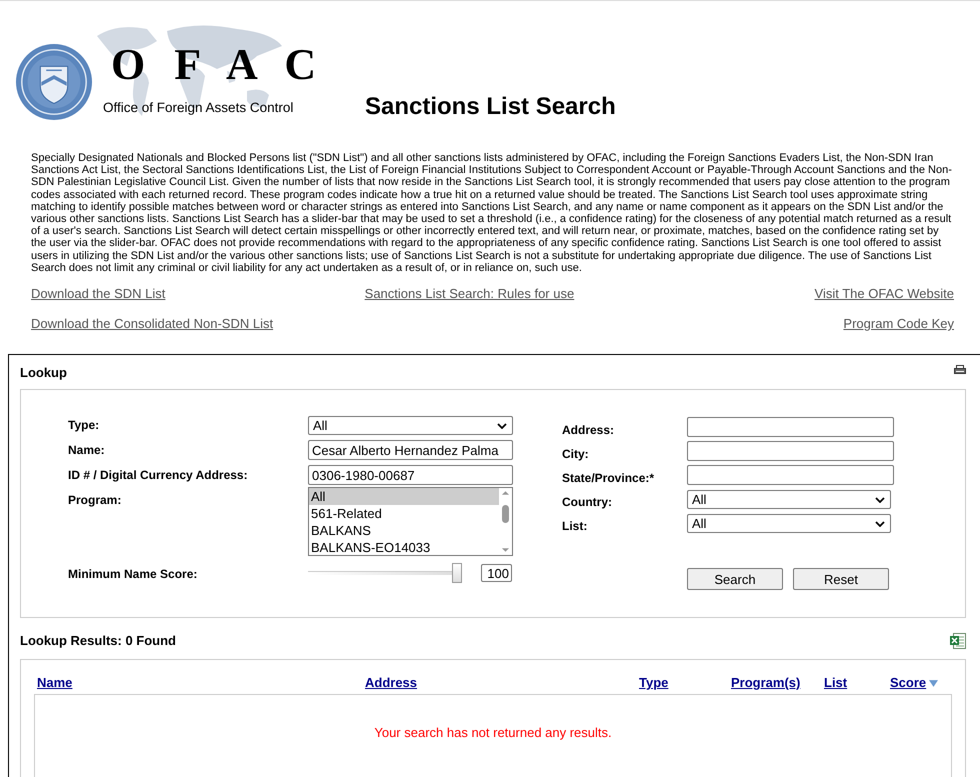 The width and height of the screenshot is (980, 777). What do you see at coordinates (653, 682) in the screenshot?
I see `column-header: Type` at bounding box center [653, 682].